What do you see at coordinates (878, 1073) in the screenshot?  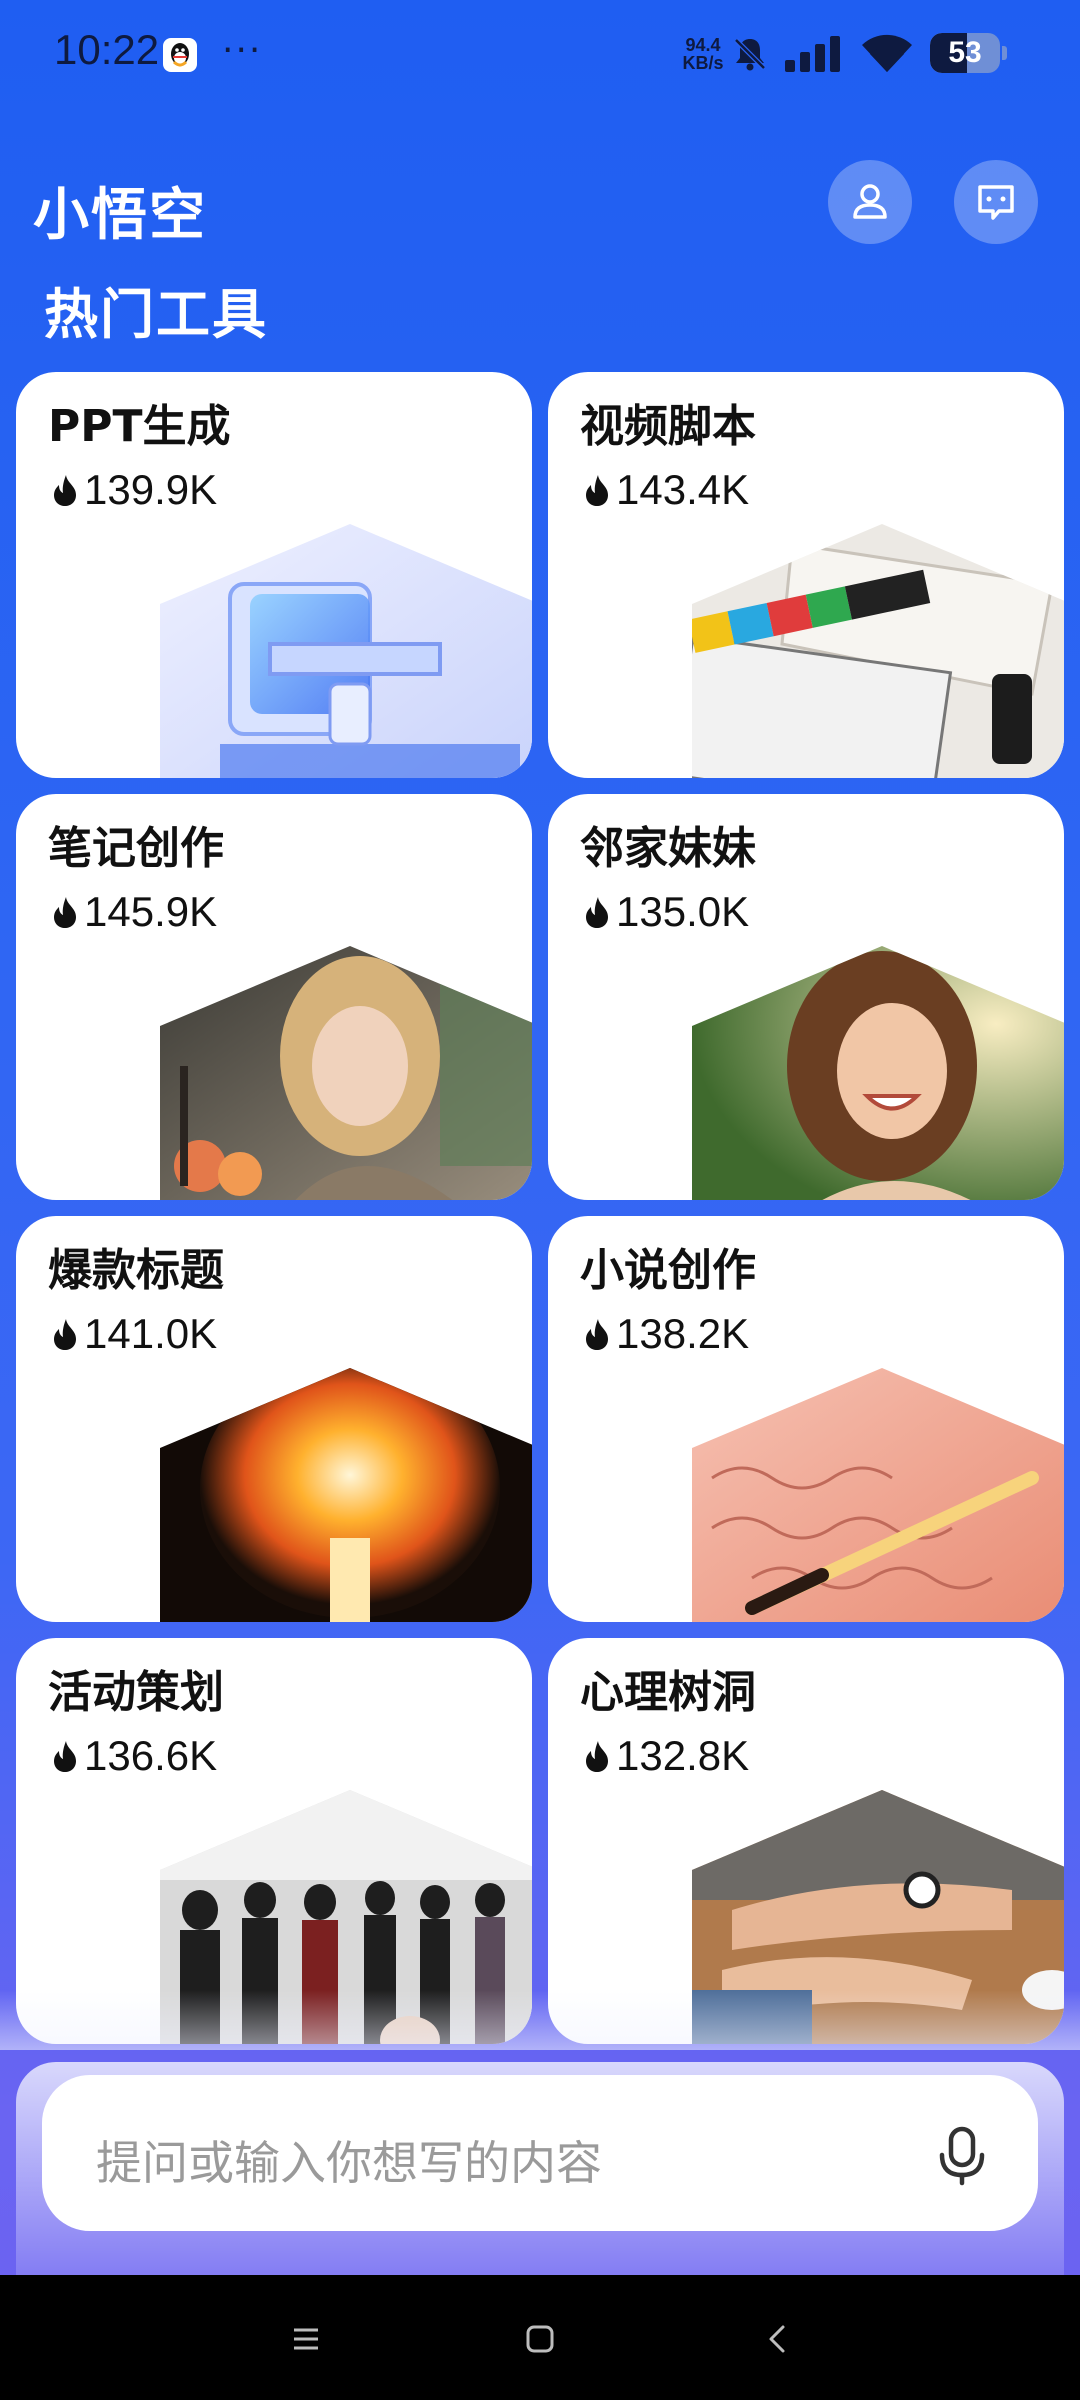 I see `laughing-girl-sunlight-image` at bounding box center [878, 1073].